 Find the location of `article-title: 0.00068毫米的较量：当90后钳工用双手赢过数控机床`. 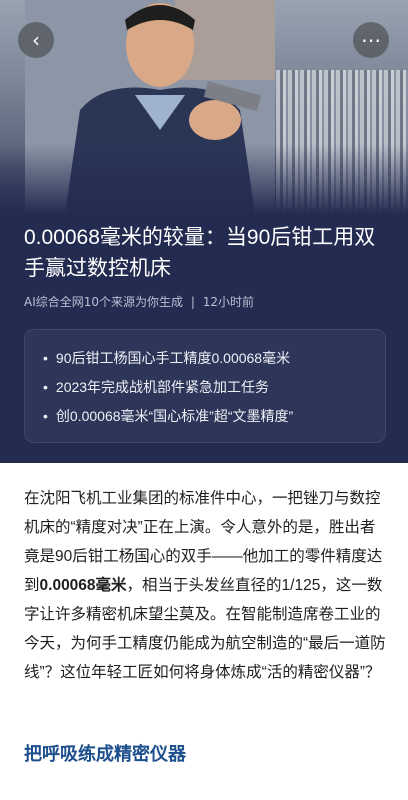

article-title: 0.00068毫米的较量：当90后钳工用双手赢过数控机床 is located at coordinates (200, 253).